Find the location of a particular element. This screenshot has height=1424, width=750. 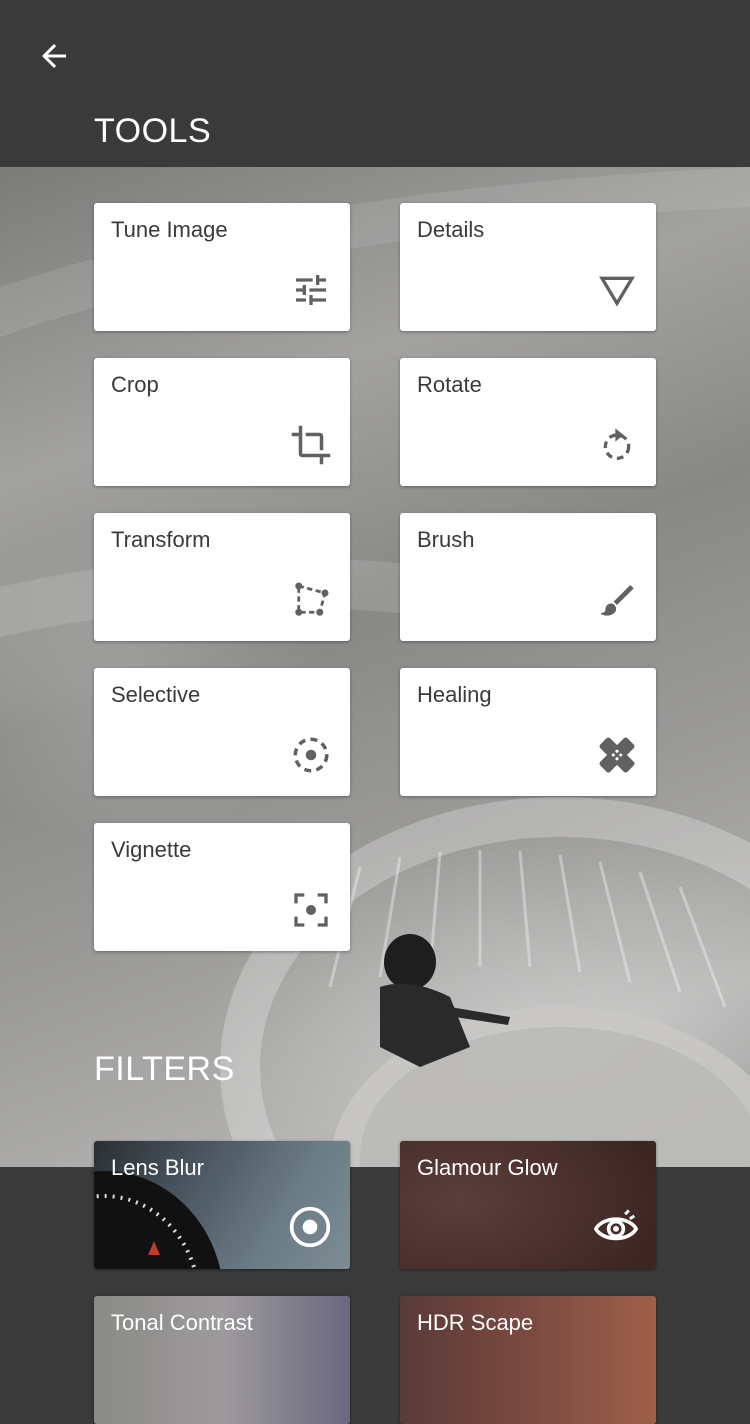

tool-card-transform: Transform is located at coordinates (222, 577).